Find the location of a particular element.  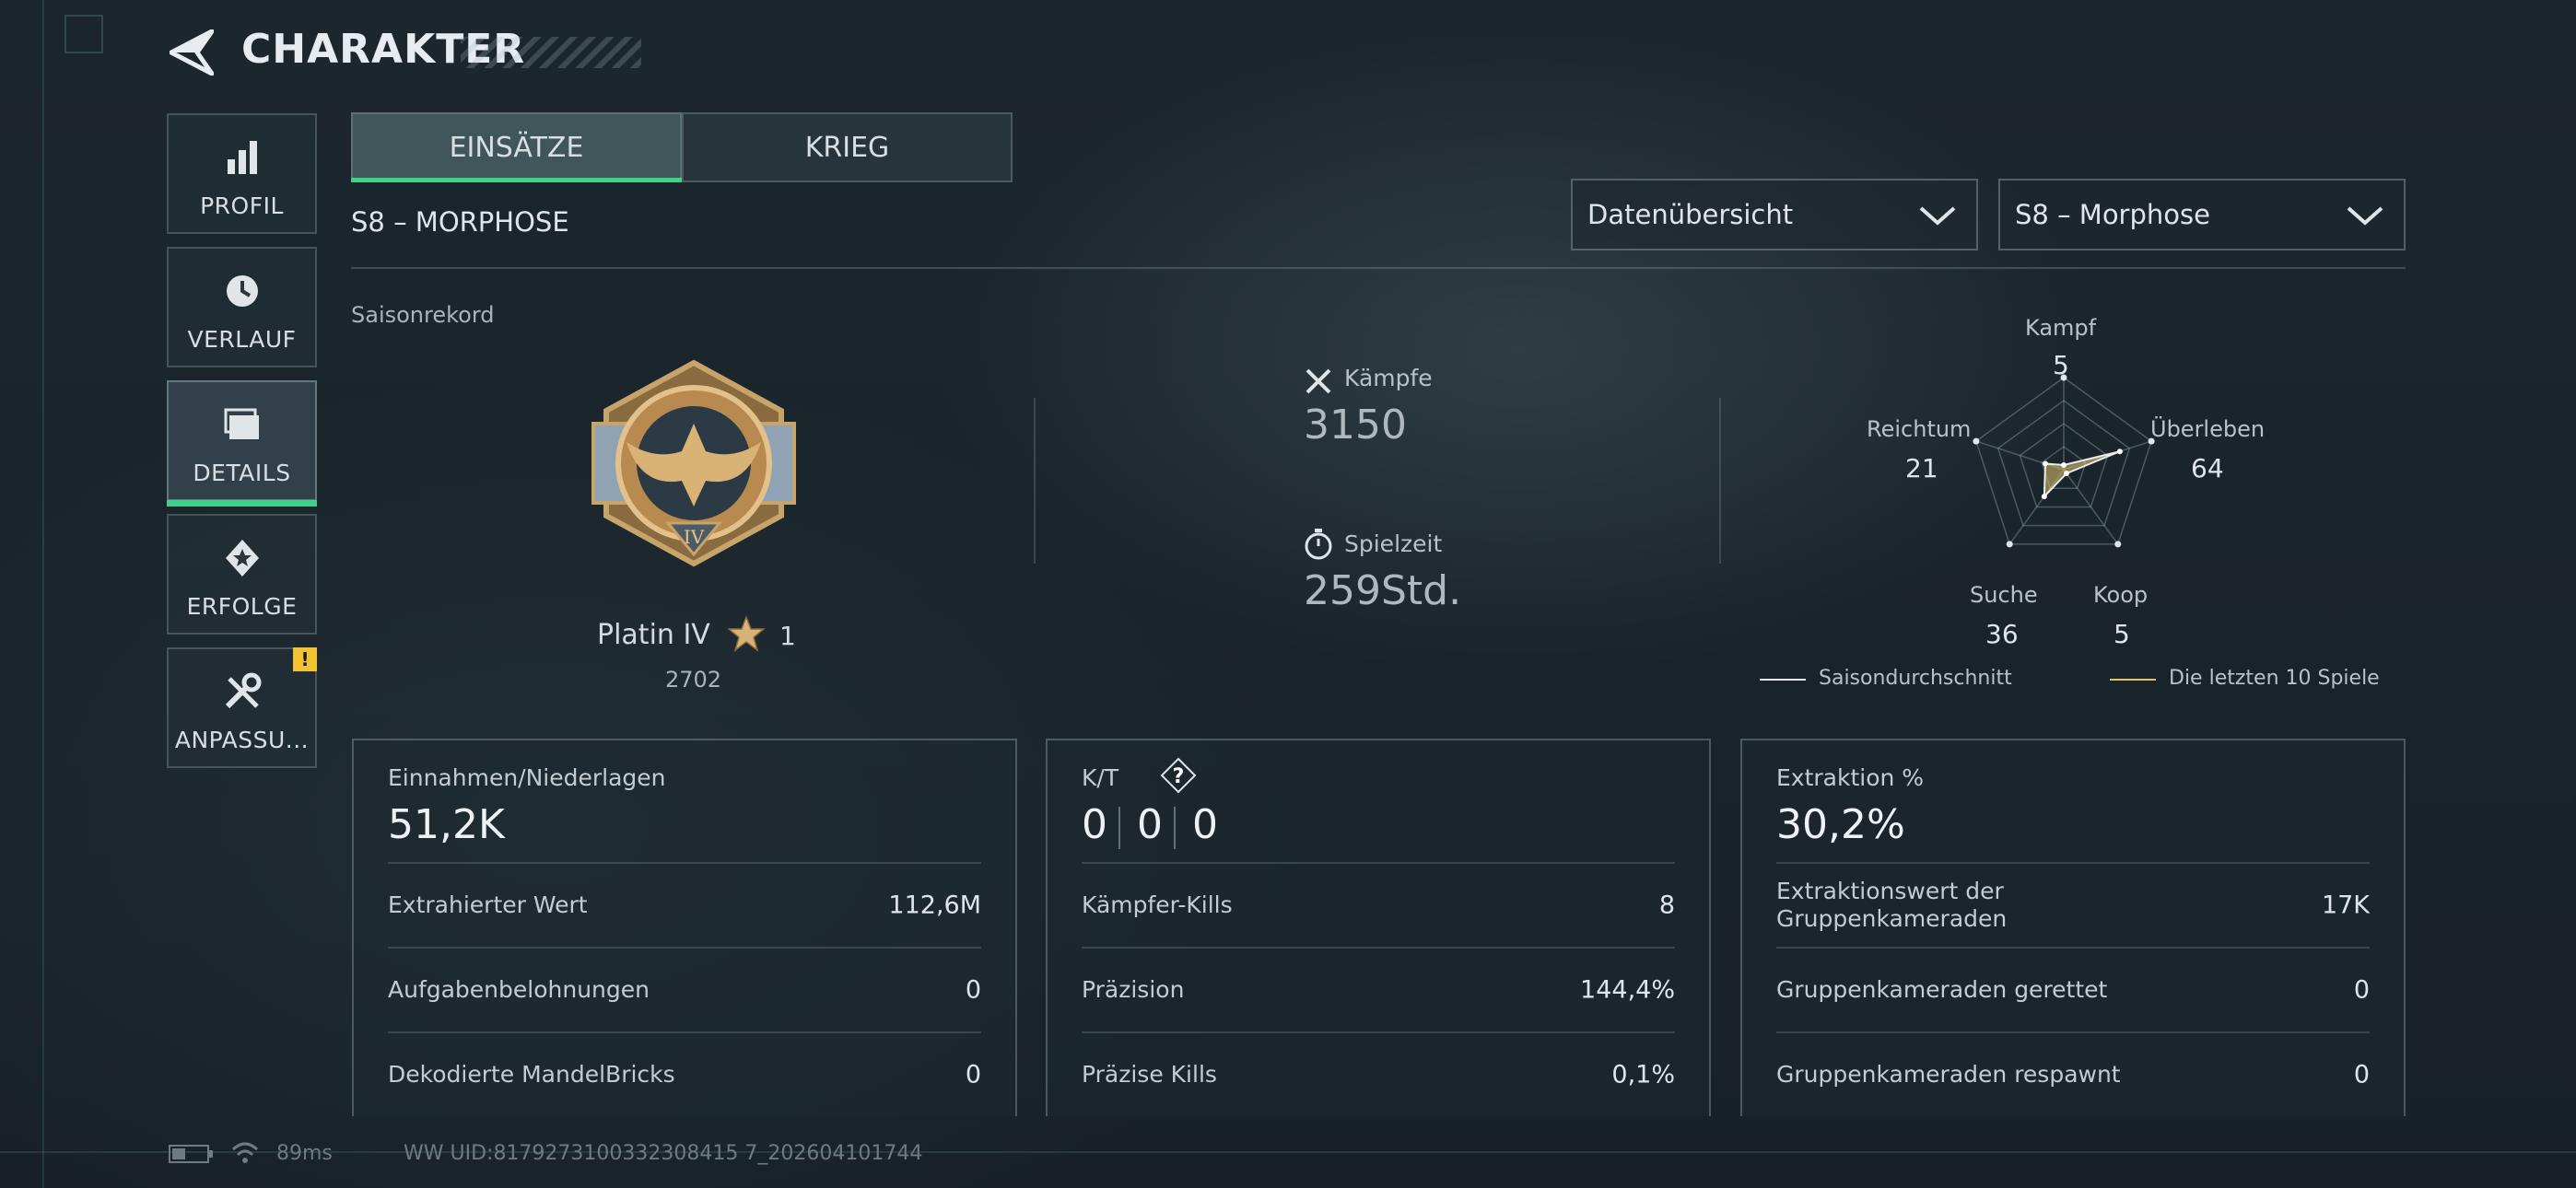

radar-value-koop: 5 is located at coordinates (2121, 634).